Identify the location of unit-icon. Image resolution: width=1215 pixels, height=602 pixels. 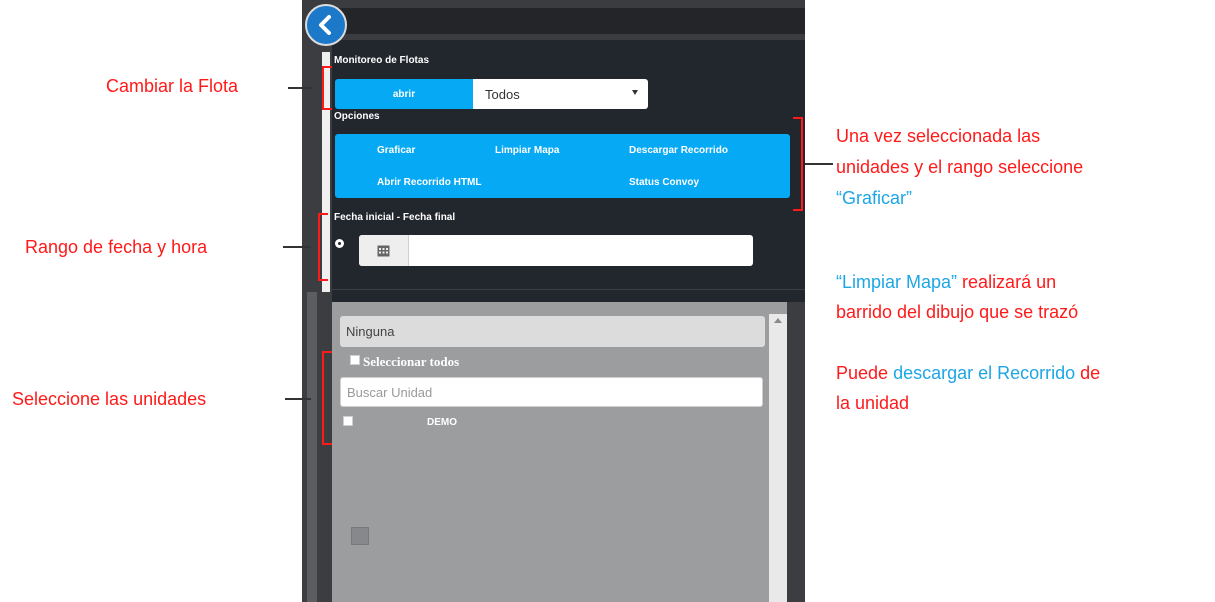
(360, 536).